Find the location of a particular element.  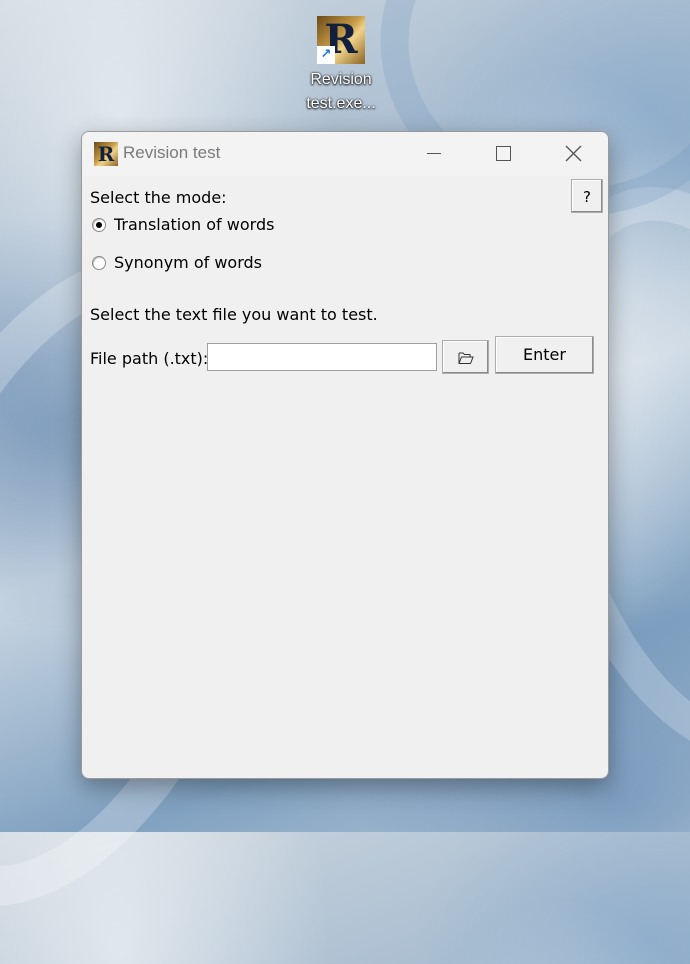

folder-open-icon is located at coordinates (466, 358).